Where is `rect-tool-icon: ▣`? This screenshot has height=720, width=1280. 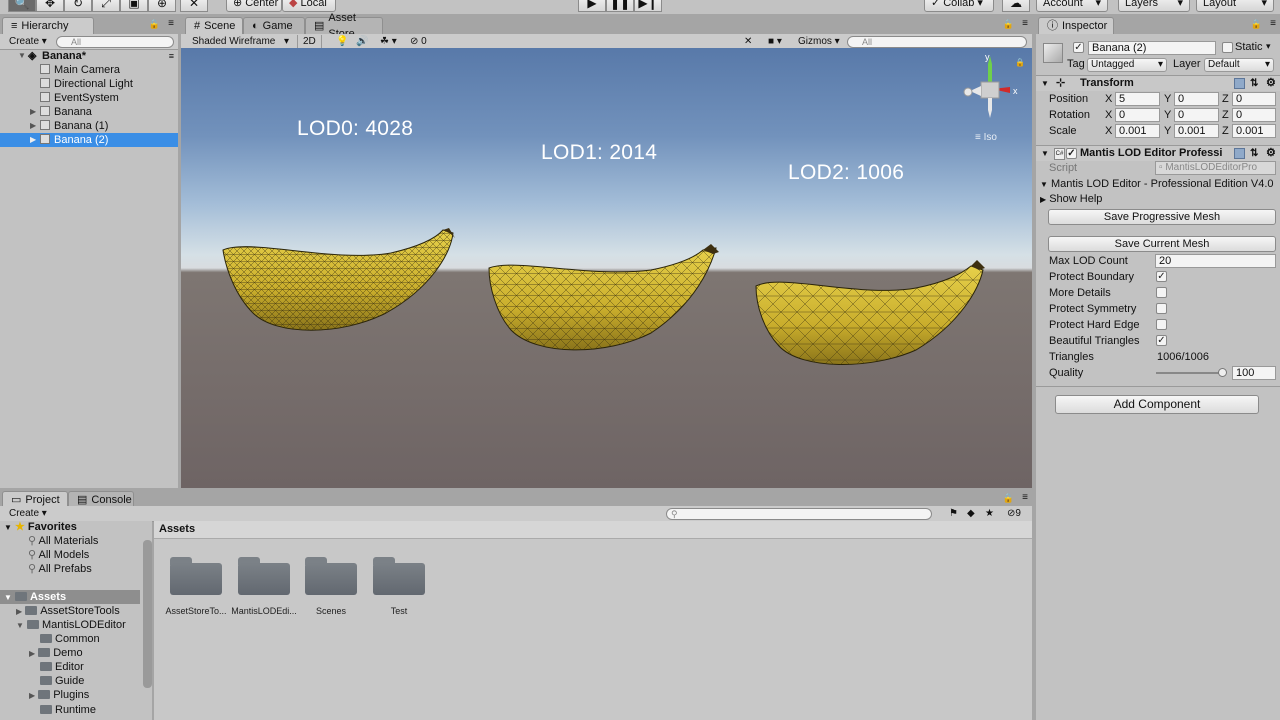 rect-tool-icon: ▣ is located at coordinates (134, 6).